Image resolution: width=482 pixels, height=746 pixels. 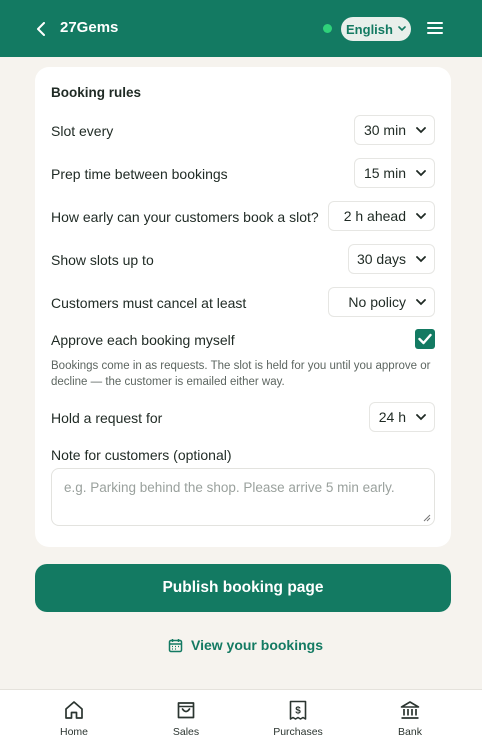 What do you see at coordinates (82, 131) in the screenshot?
I see `slot-every-label: Slot every` at bounding box center [82, 131].